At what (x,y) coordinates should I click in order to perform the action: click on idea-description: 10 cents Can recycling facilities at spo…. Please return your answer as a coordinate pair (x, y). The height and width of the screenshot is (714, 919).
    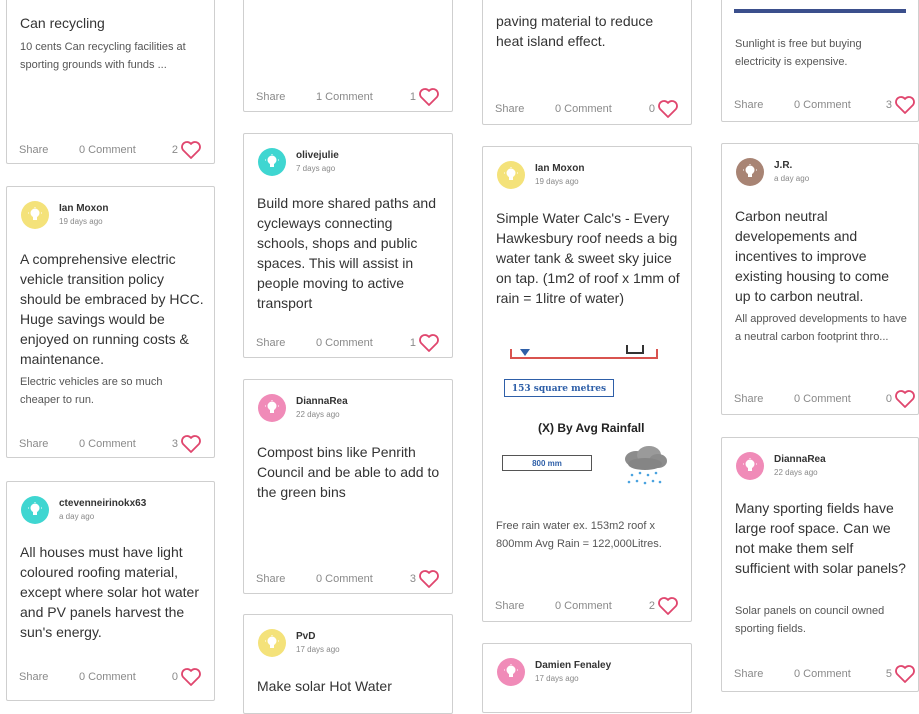
    Looking at the image, I should click on (103, 56).